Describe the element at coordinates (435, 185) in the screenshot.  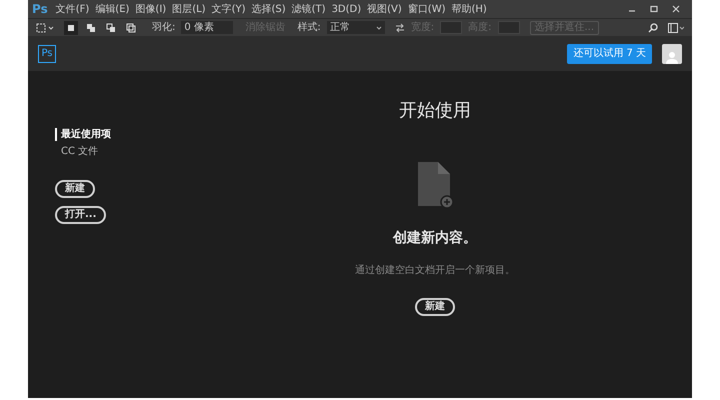
I see `new-document-icon` at that location.